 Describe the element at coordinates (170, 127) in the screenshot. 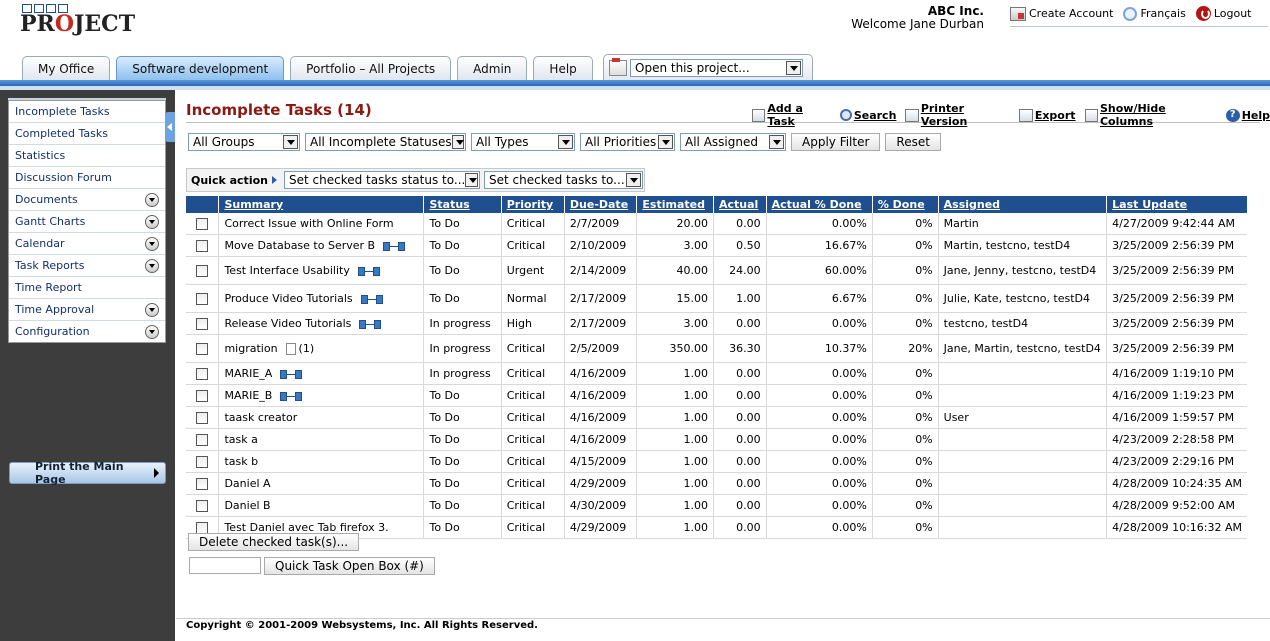

I see `sidebar-collapse-handle` at that location.